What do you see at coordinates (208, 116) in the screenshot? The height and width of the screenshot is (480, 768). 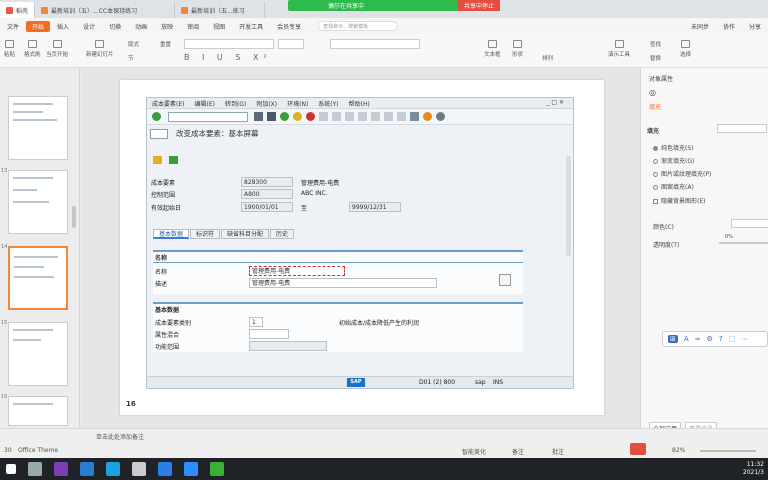 I see `command-field` at bounding box center [208, 116].